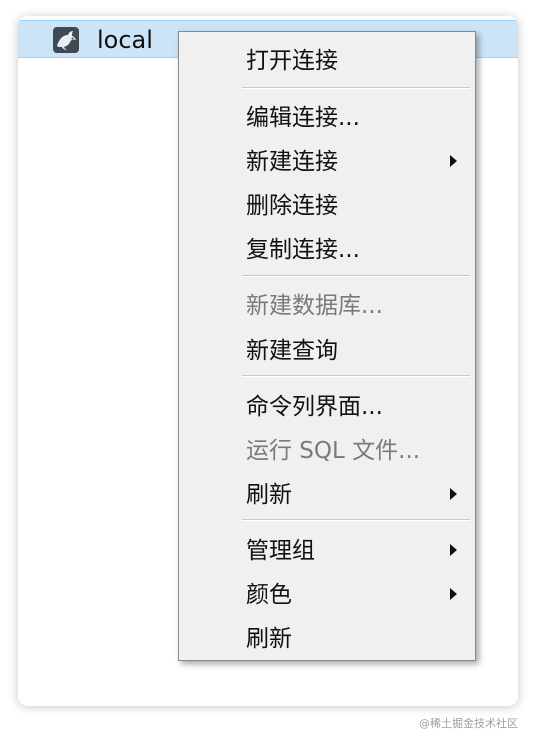  I want to click on watermark-text: @稀土掘金技术社区, so click(468, 723).